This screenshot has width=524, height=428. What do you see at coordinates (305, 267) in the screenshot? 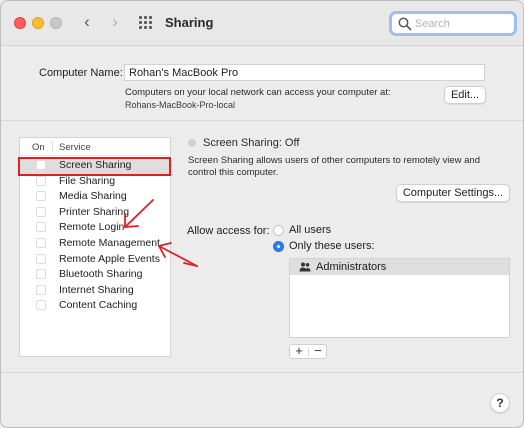
I see `group-icon` at bounding box center [305, 267].